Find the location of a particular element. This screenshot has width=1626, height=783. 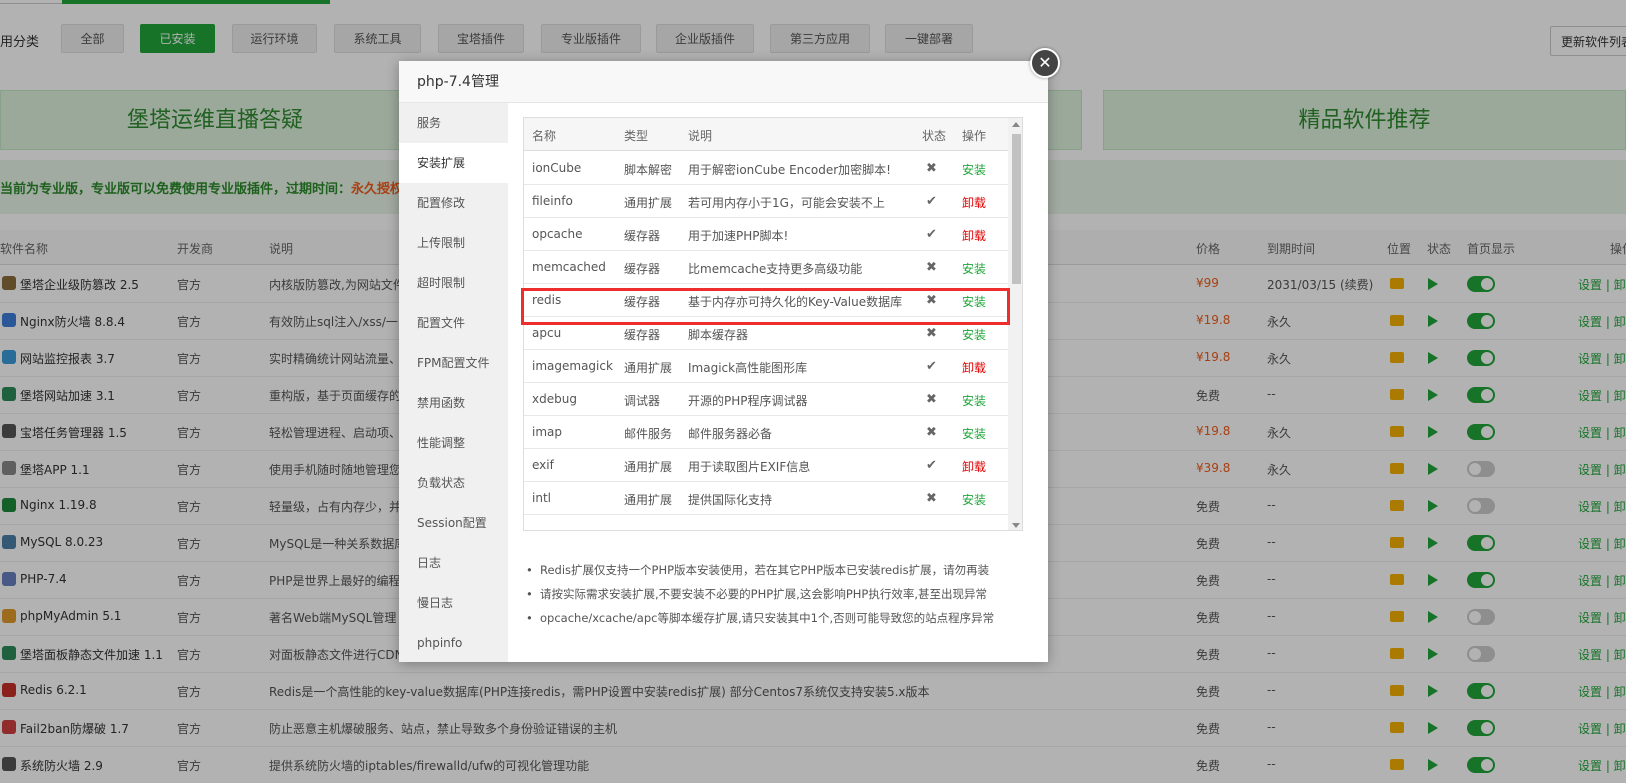

menu-slow-log: 慢日志 is located at coordinates (453, 603).